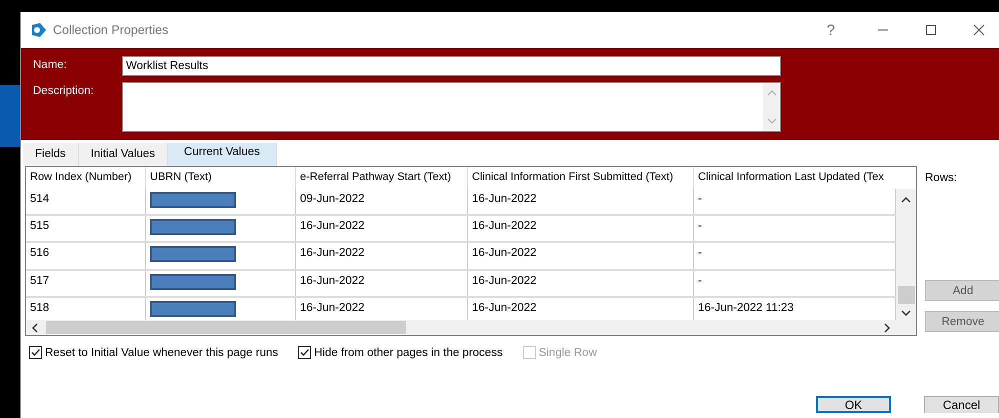 The height and width of the screenshot is (418, 999). What do you see at coordinates (906, 200) in the screenshot?
I see `scroll-up-icon` at bounding box center [906, 200].